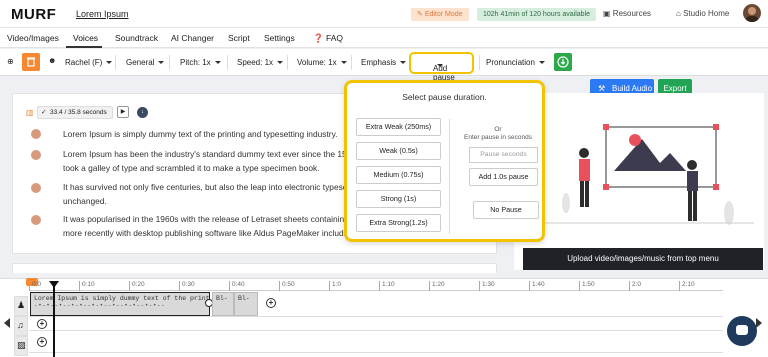 The width and height of the screenshot is (768, 357). What do you see at coordinates (506, 210) in the screenshot?
I see `no-pause-button: No Pause` at bounding box center [506, 210].